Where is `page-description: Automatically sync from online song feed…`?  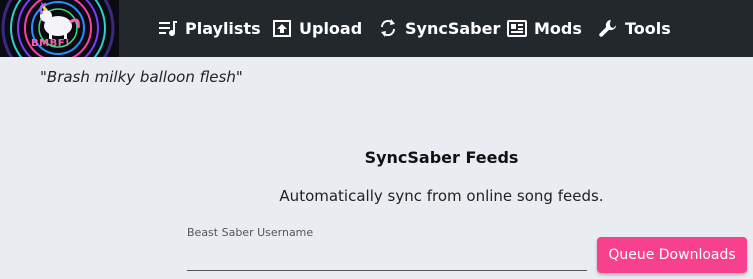
page-description: Automatically sync from online song feed… is located at coordinates (441, 196).